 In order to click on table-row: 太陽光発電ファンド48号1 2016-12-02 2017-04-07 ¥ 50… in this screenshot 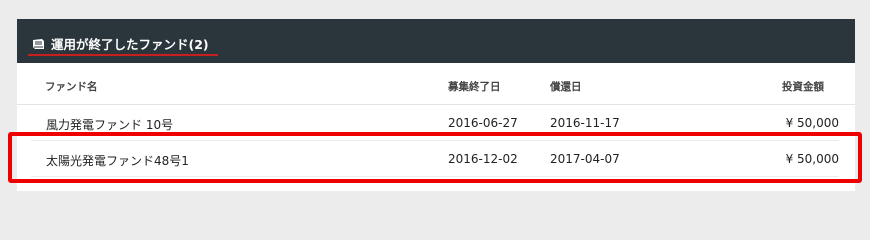, I will do `click(435, 159)`.